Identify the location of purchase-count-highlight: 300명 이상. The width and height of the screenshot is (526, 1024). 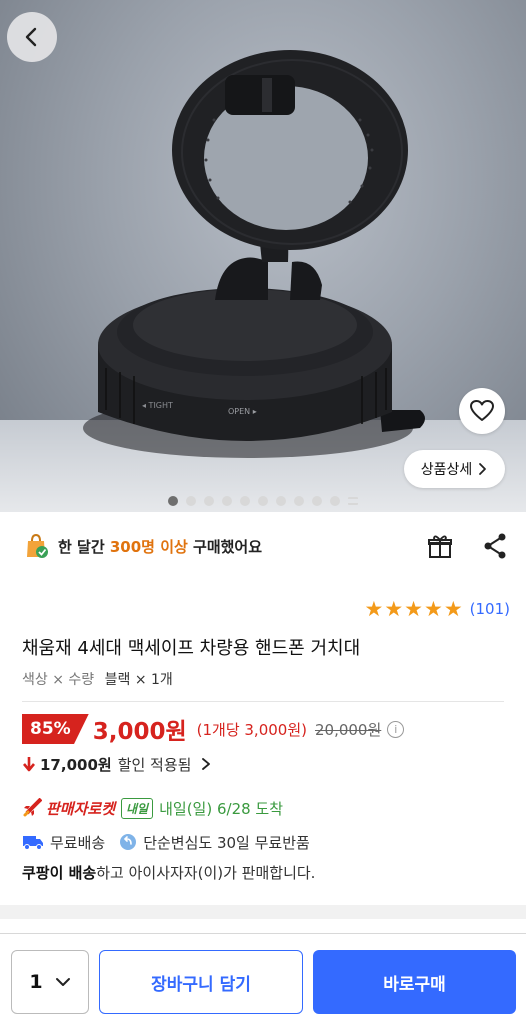
(148, 546).